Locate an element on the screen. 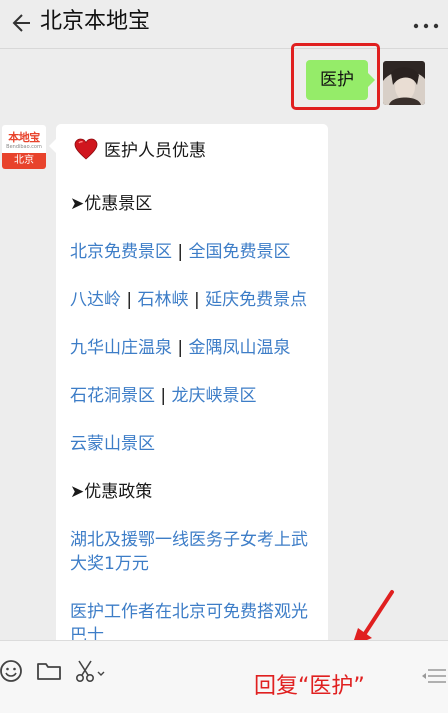 This screenshot has height=713, width=448. input-toolbar is located at coordinates (224, 676).